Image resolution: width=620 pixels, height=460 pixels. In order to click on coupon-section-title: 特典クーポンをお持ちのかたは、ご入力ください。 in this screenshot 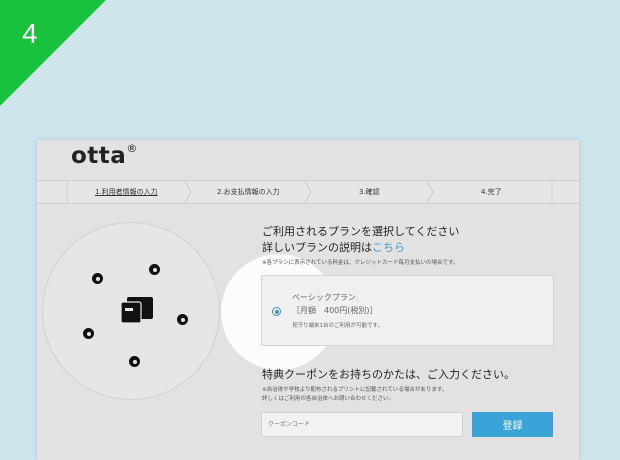, I will do `click(388, 374)`.